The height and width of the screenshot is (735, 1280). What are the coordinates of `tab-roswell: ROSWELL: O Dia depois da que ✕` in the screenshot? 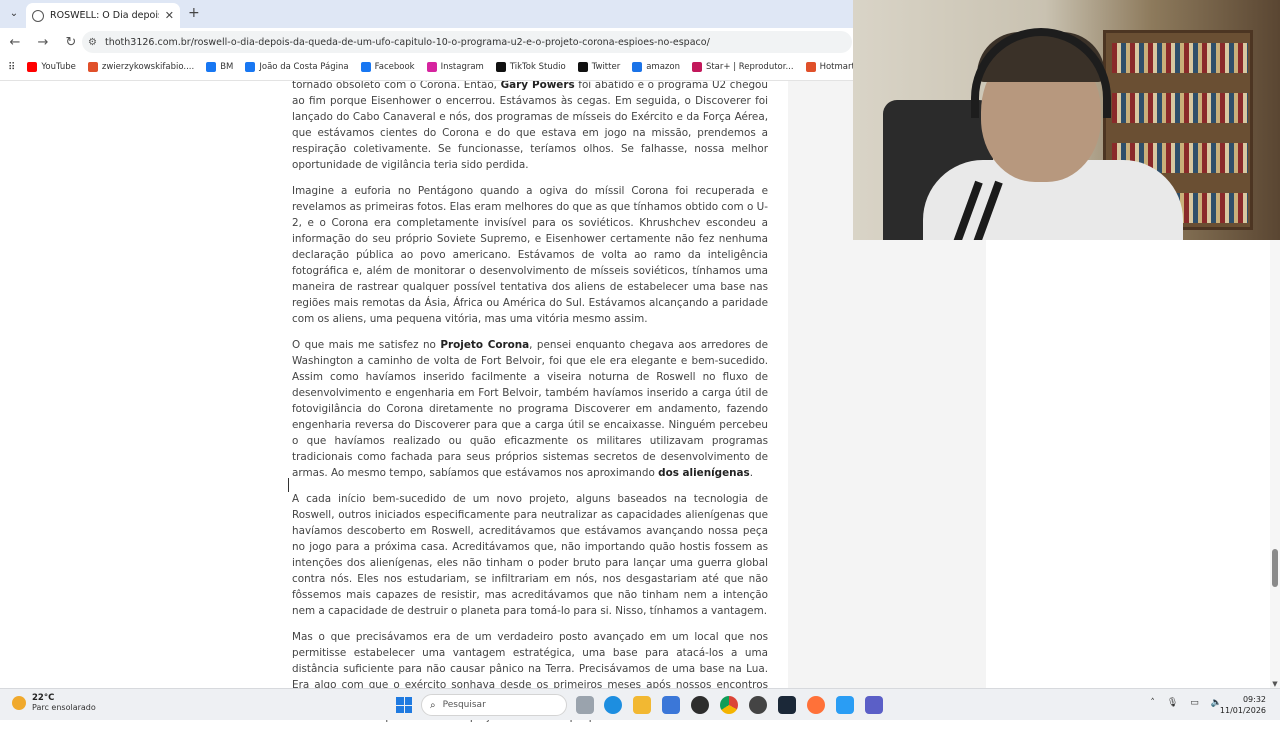 It's located at (103, 15).